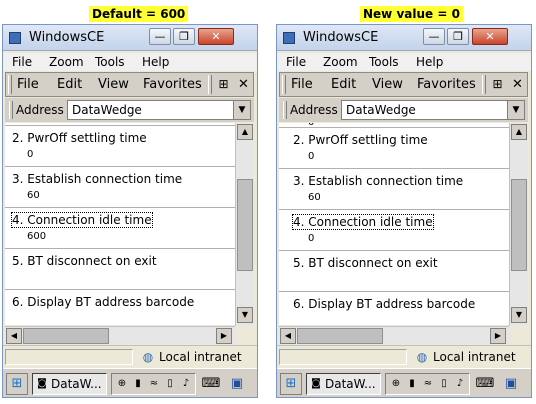 The height and width of the screenshot is (404, 536). I want to click on address-bar: Address DataWedge ▼, so click(403, 110).